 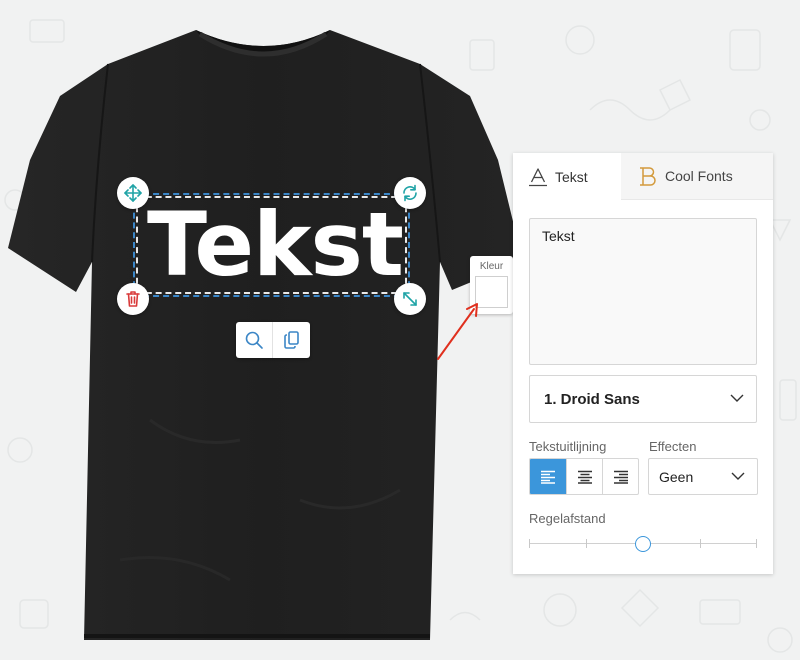 I want to click on tab-cool-fonts-label: Cool Fonts, so click(x=699, y=176).